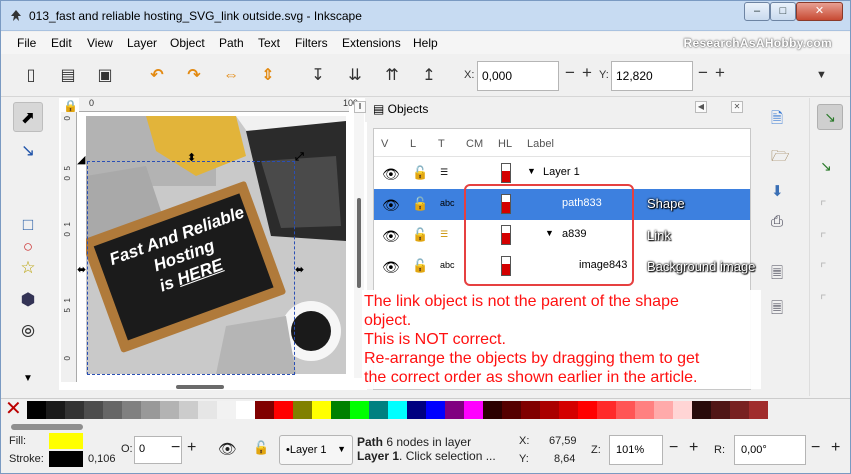 This screenshot has height=474, width=851. What do you see at coordinates (783, 11) in the screenshot?
I see `maximize-button: □` at bounding box center [783, 11].